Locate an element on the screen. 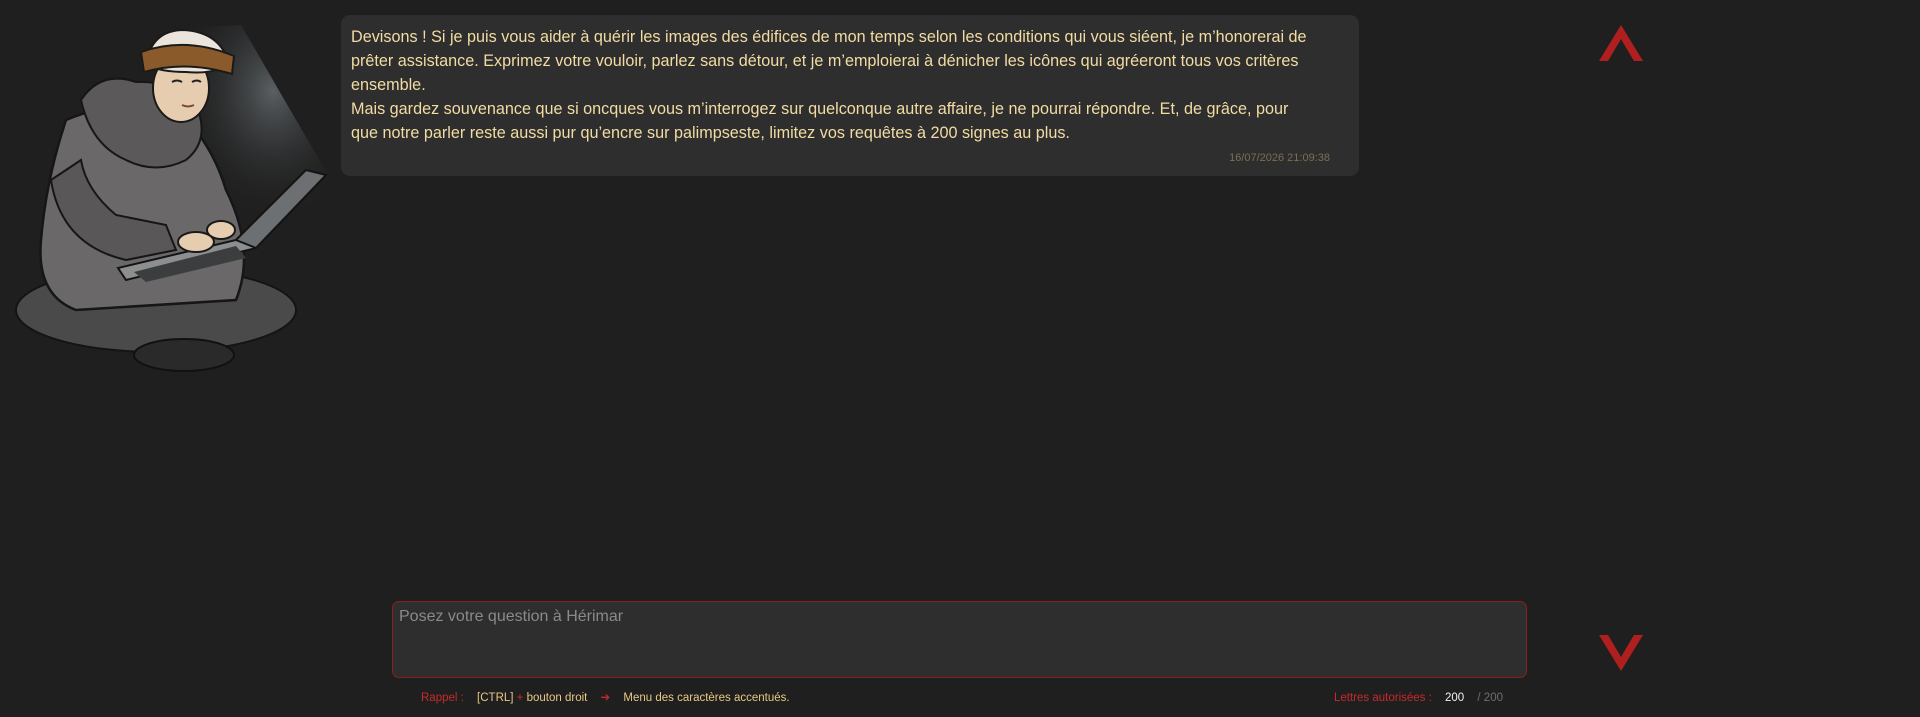  message-line: ensemble. is located at coordinates (388, 85).